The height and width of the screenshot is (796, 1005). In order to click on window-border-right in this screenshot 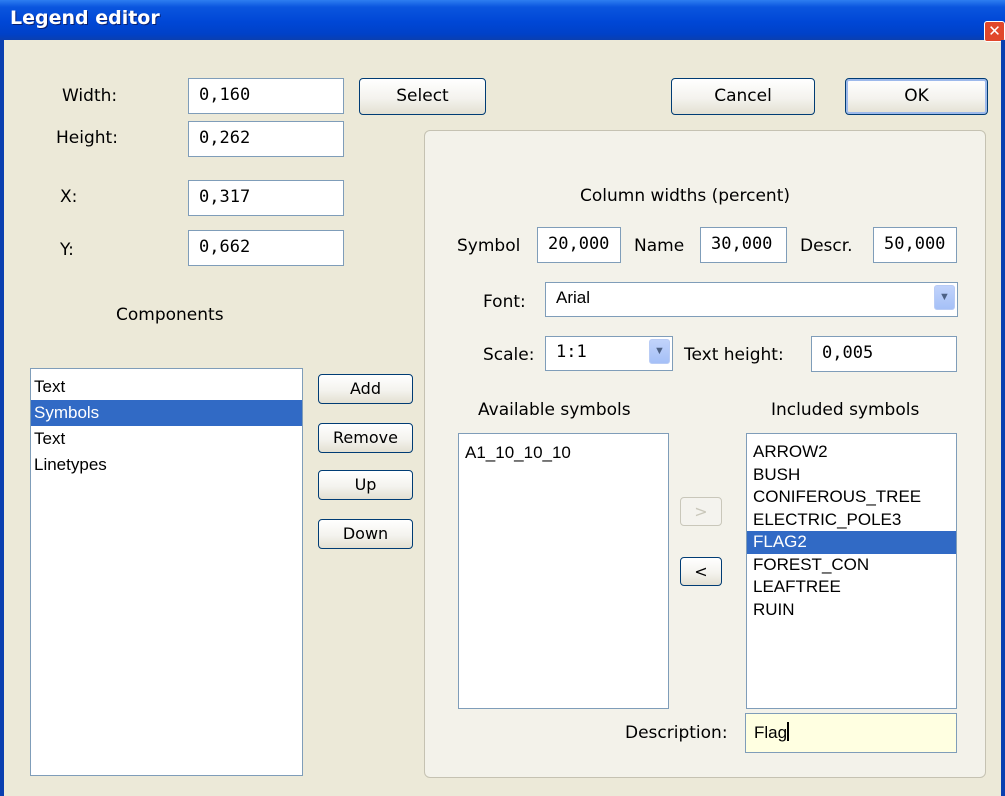, I will do `click(1003, 418)`.